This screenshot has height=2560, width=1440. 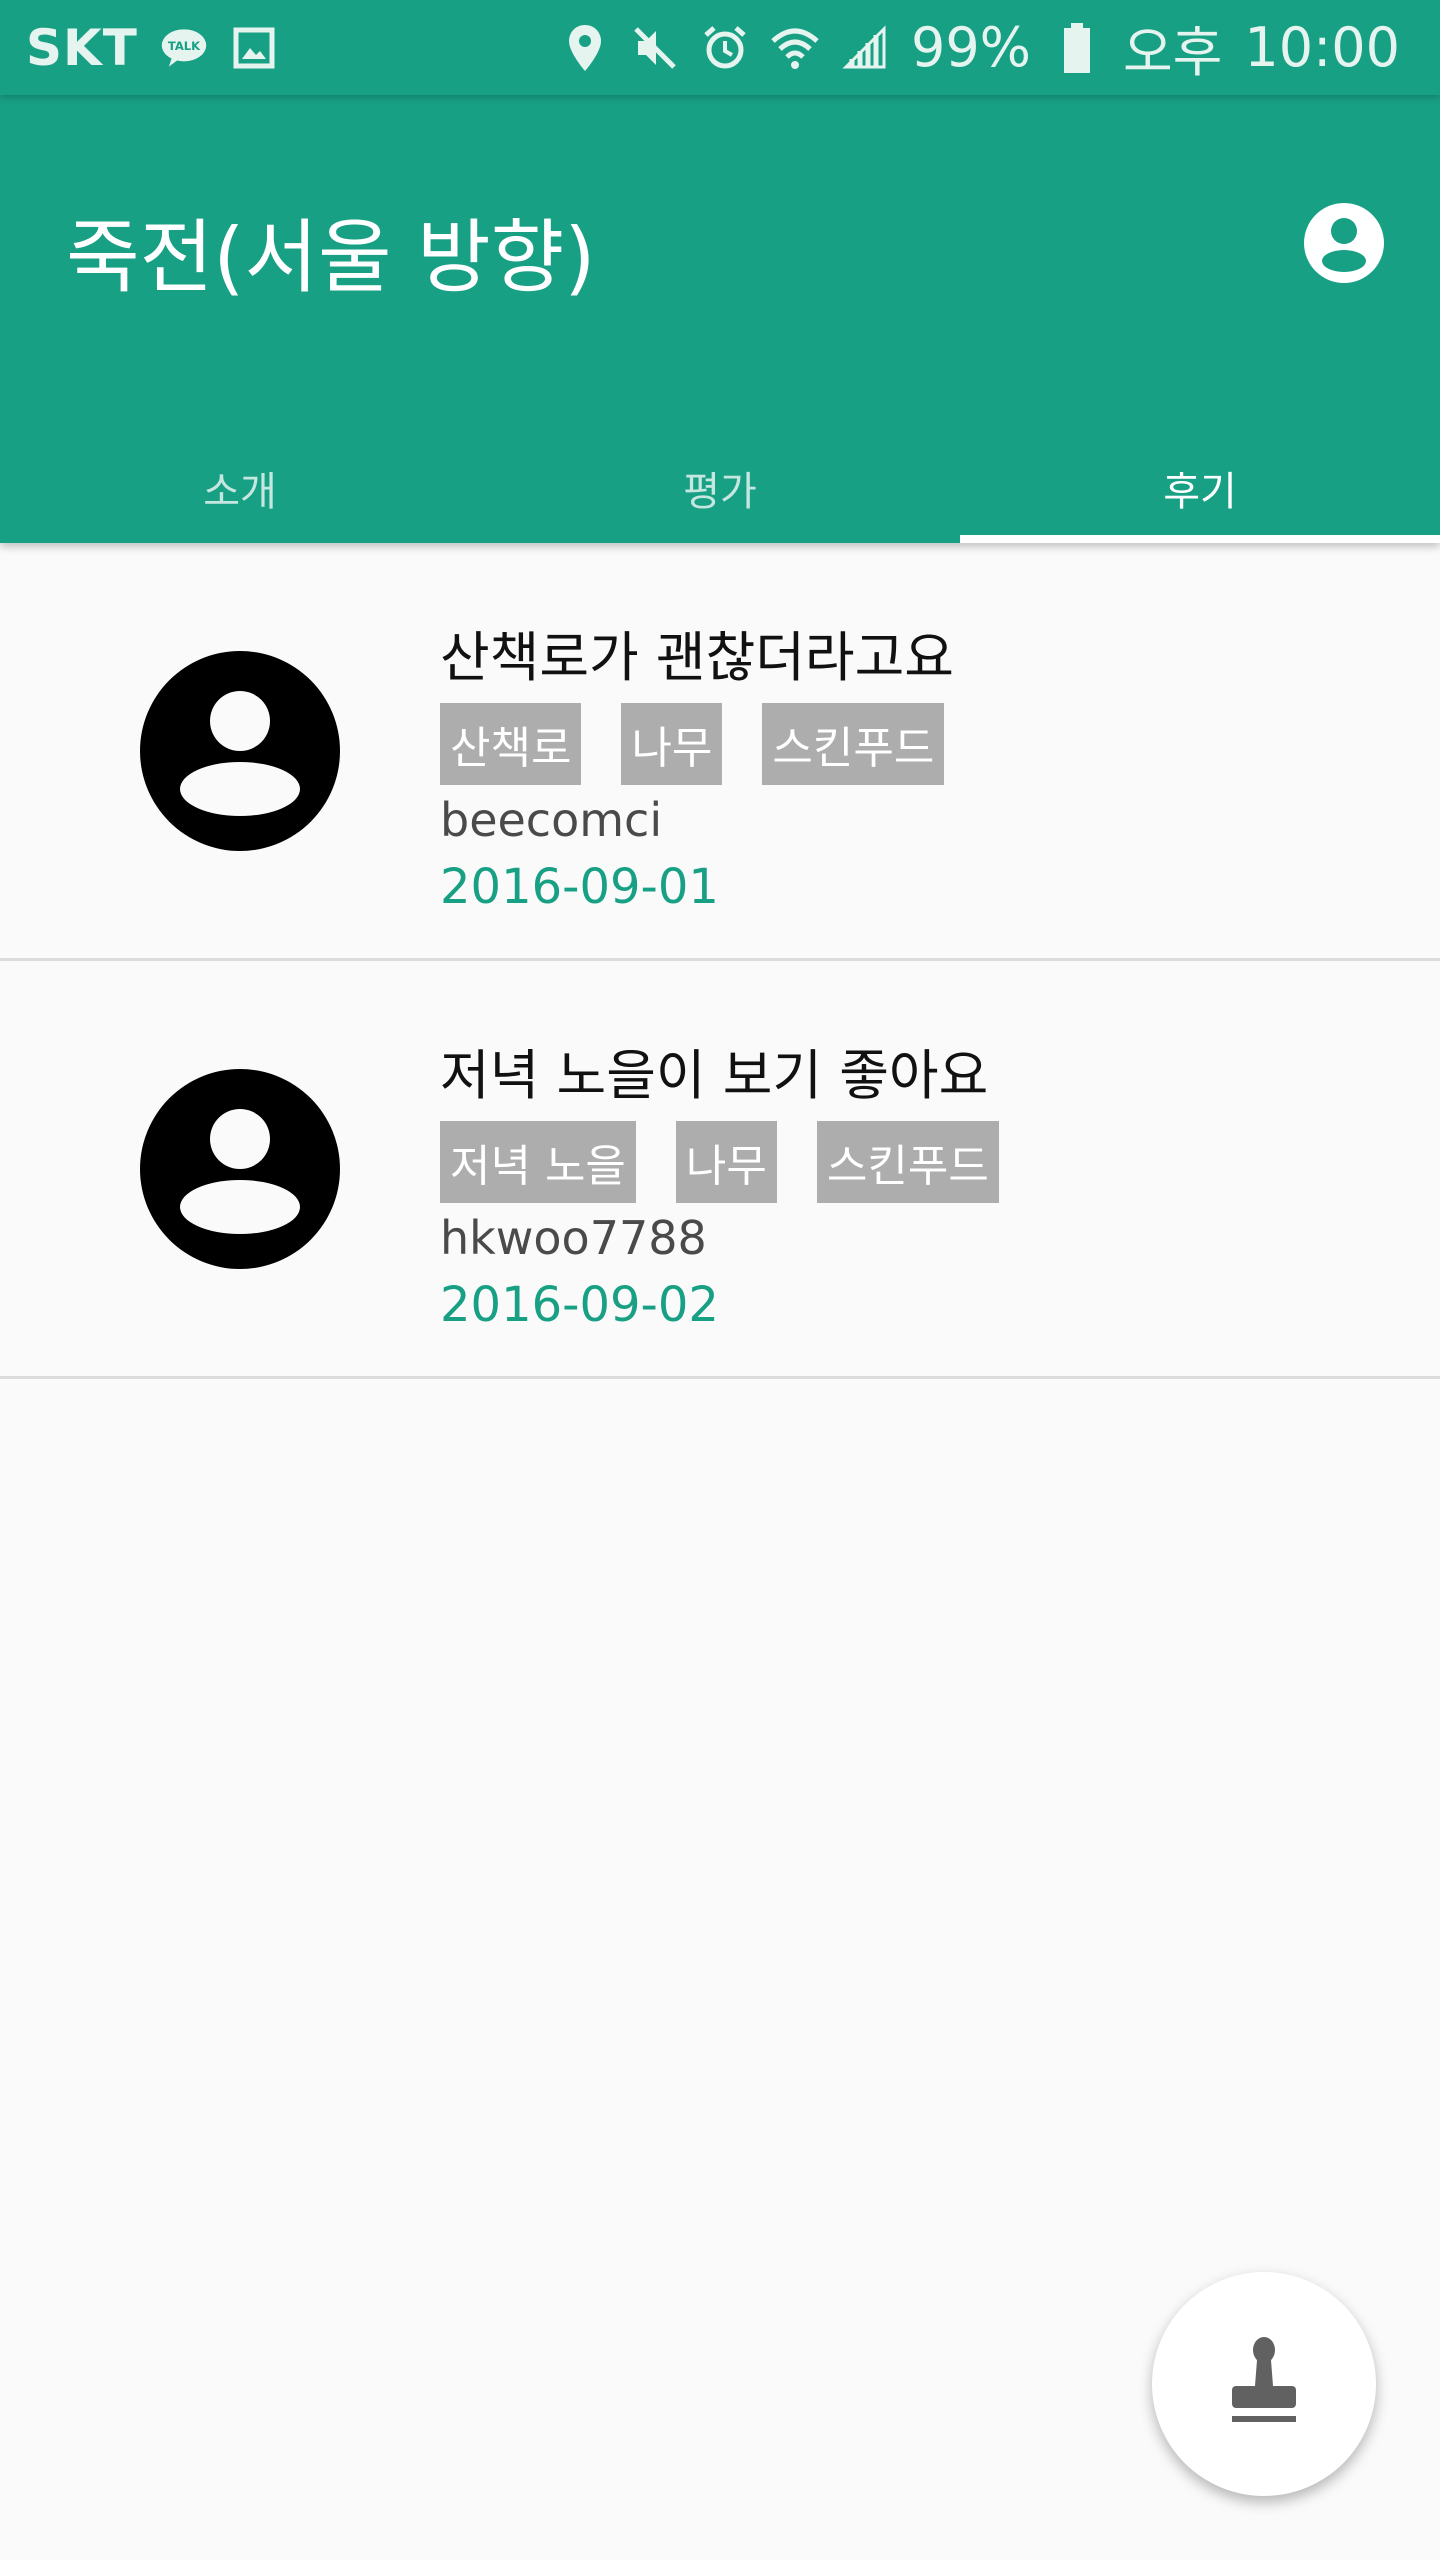 What do you see at coordinates (865, 48) in the screenshot?
I see `signal-icon` at bounding box center [865, 48].